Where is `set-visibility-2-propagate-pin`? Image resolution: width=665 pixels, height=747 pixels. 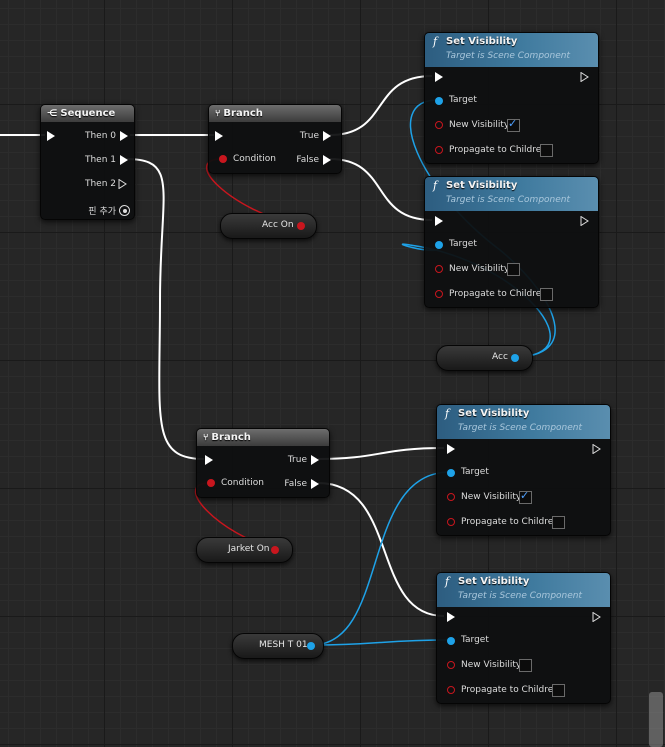
set-visibility-2-propagate-pin is located at coordinates (439, 294).